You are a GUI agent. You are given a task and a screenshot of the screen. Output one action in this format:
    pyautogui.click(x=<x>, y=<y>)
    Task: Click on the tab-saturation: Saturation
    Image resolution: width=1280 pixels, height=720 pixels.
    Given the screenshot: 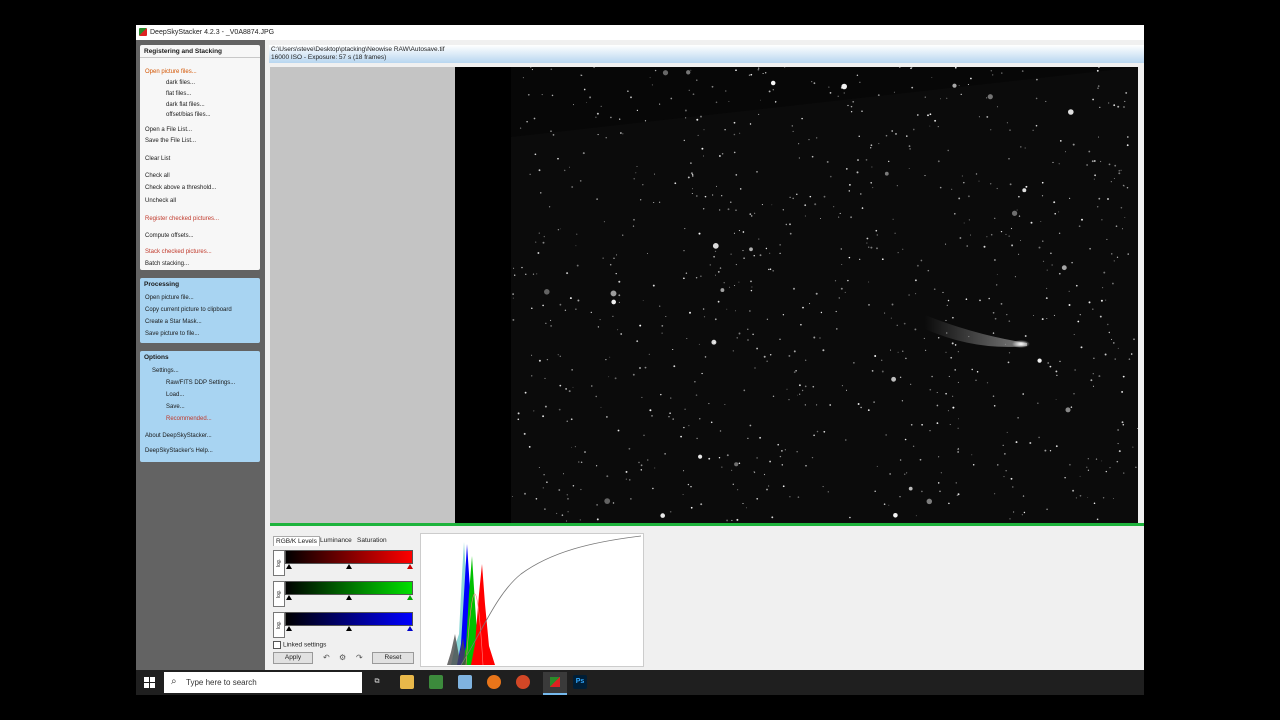 What is the action you would take?
    pyautogui.click(x=372, y=540)
    